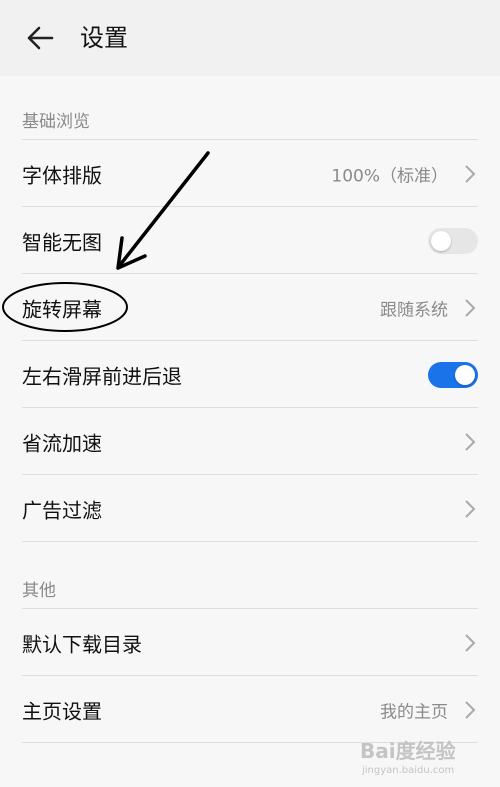  Describe the element at coordinates (62, 242) in the screenshot. I see `row-label: 智能无图` at that location.